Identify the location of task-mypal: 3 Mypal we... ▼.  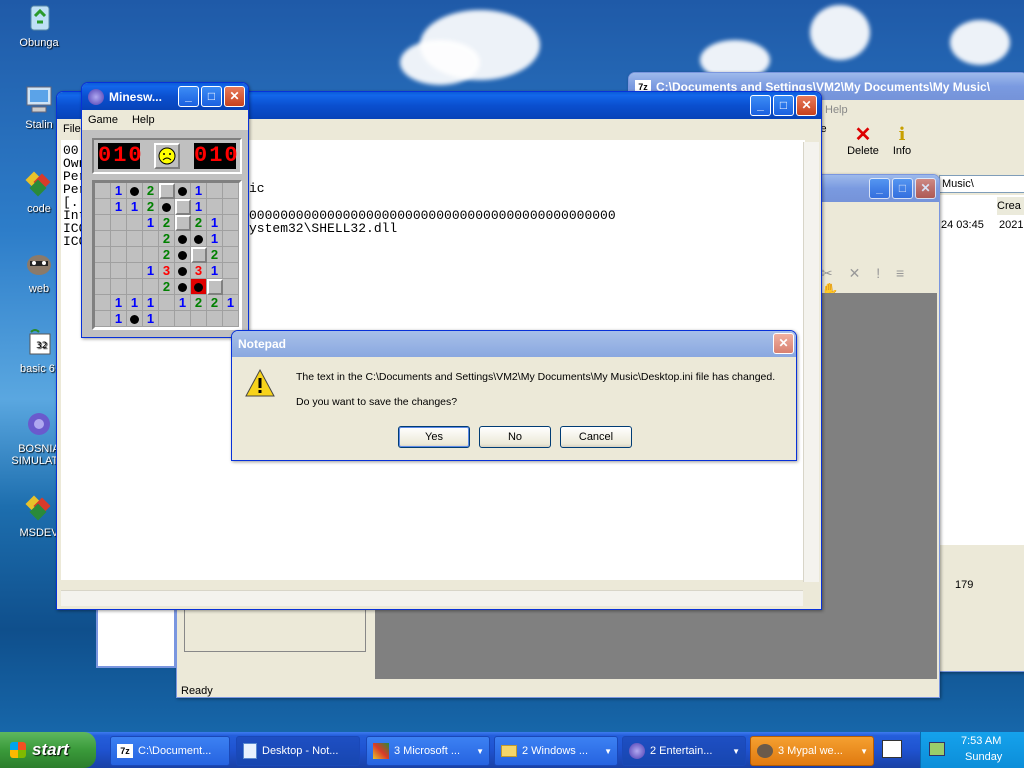
(812, 751).